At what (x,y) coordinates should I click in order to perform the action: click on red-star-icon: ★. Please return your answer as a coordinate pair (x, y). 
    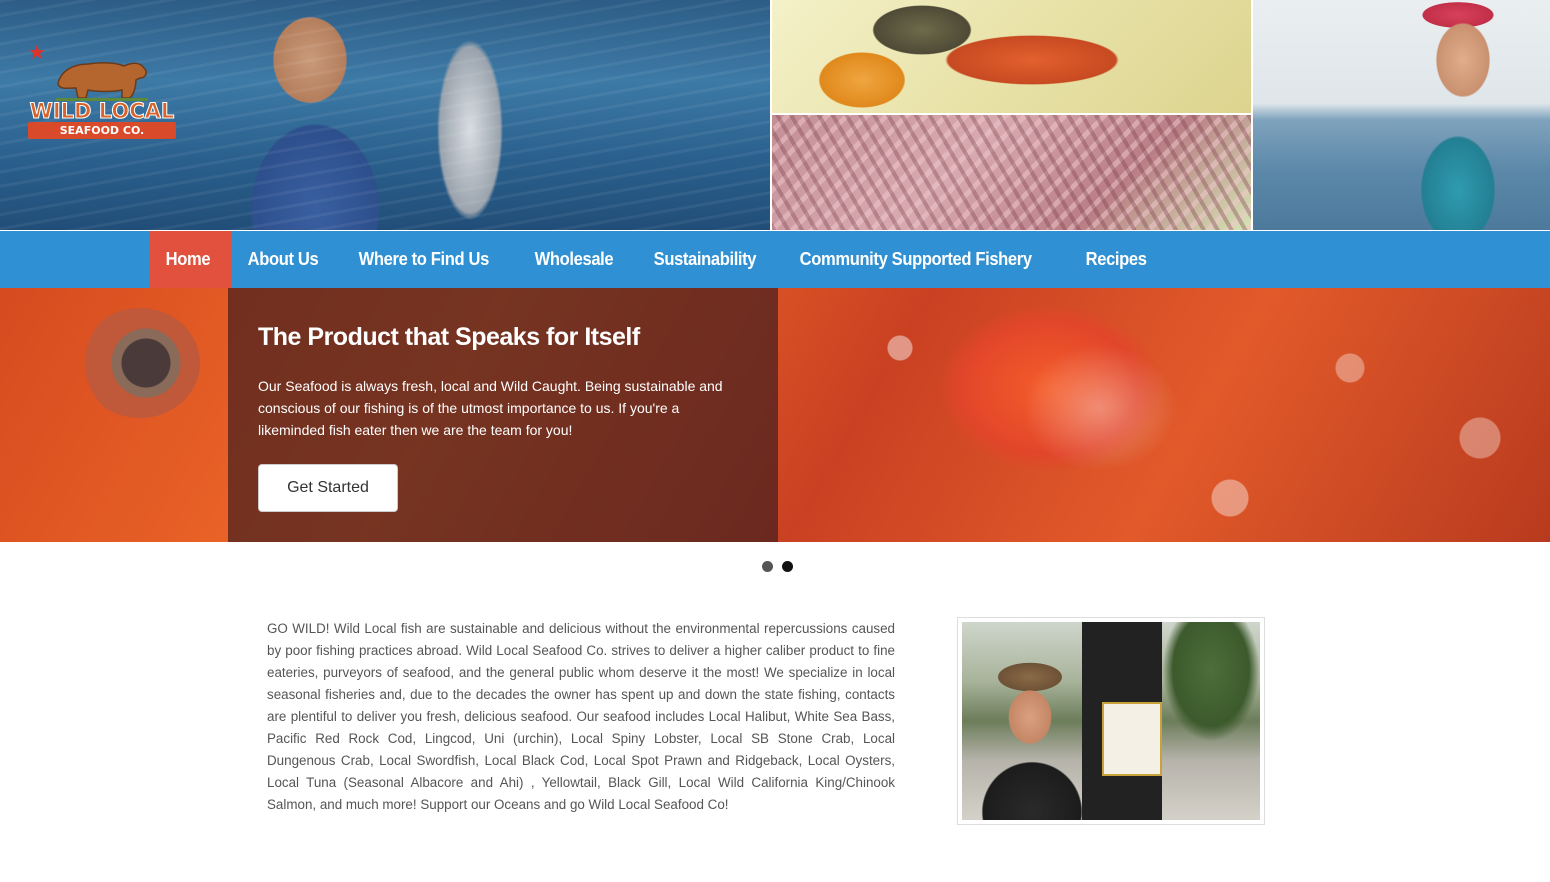
    Looking at the image, I should click on (37, 52).